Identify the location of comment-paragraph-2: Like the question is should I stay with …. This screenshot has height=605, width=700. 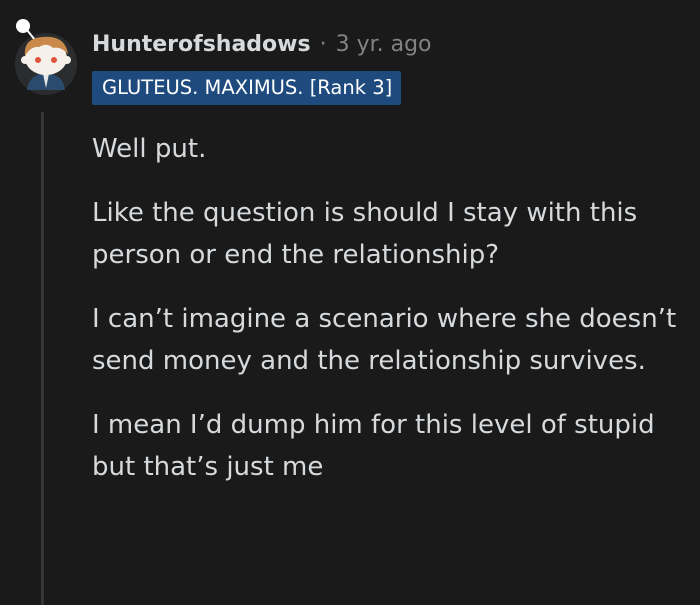
(365, 234).